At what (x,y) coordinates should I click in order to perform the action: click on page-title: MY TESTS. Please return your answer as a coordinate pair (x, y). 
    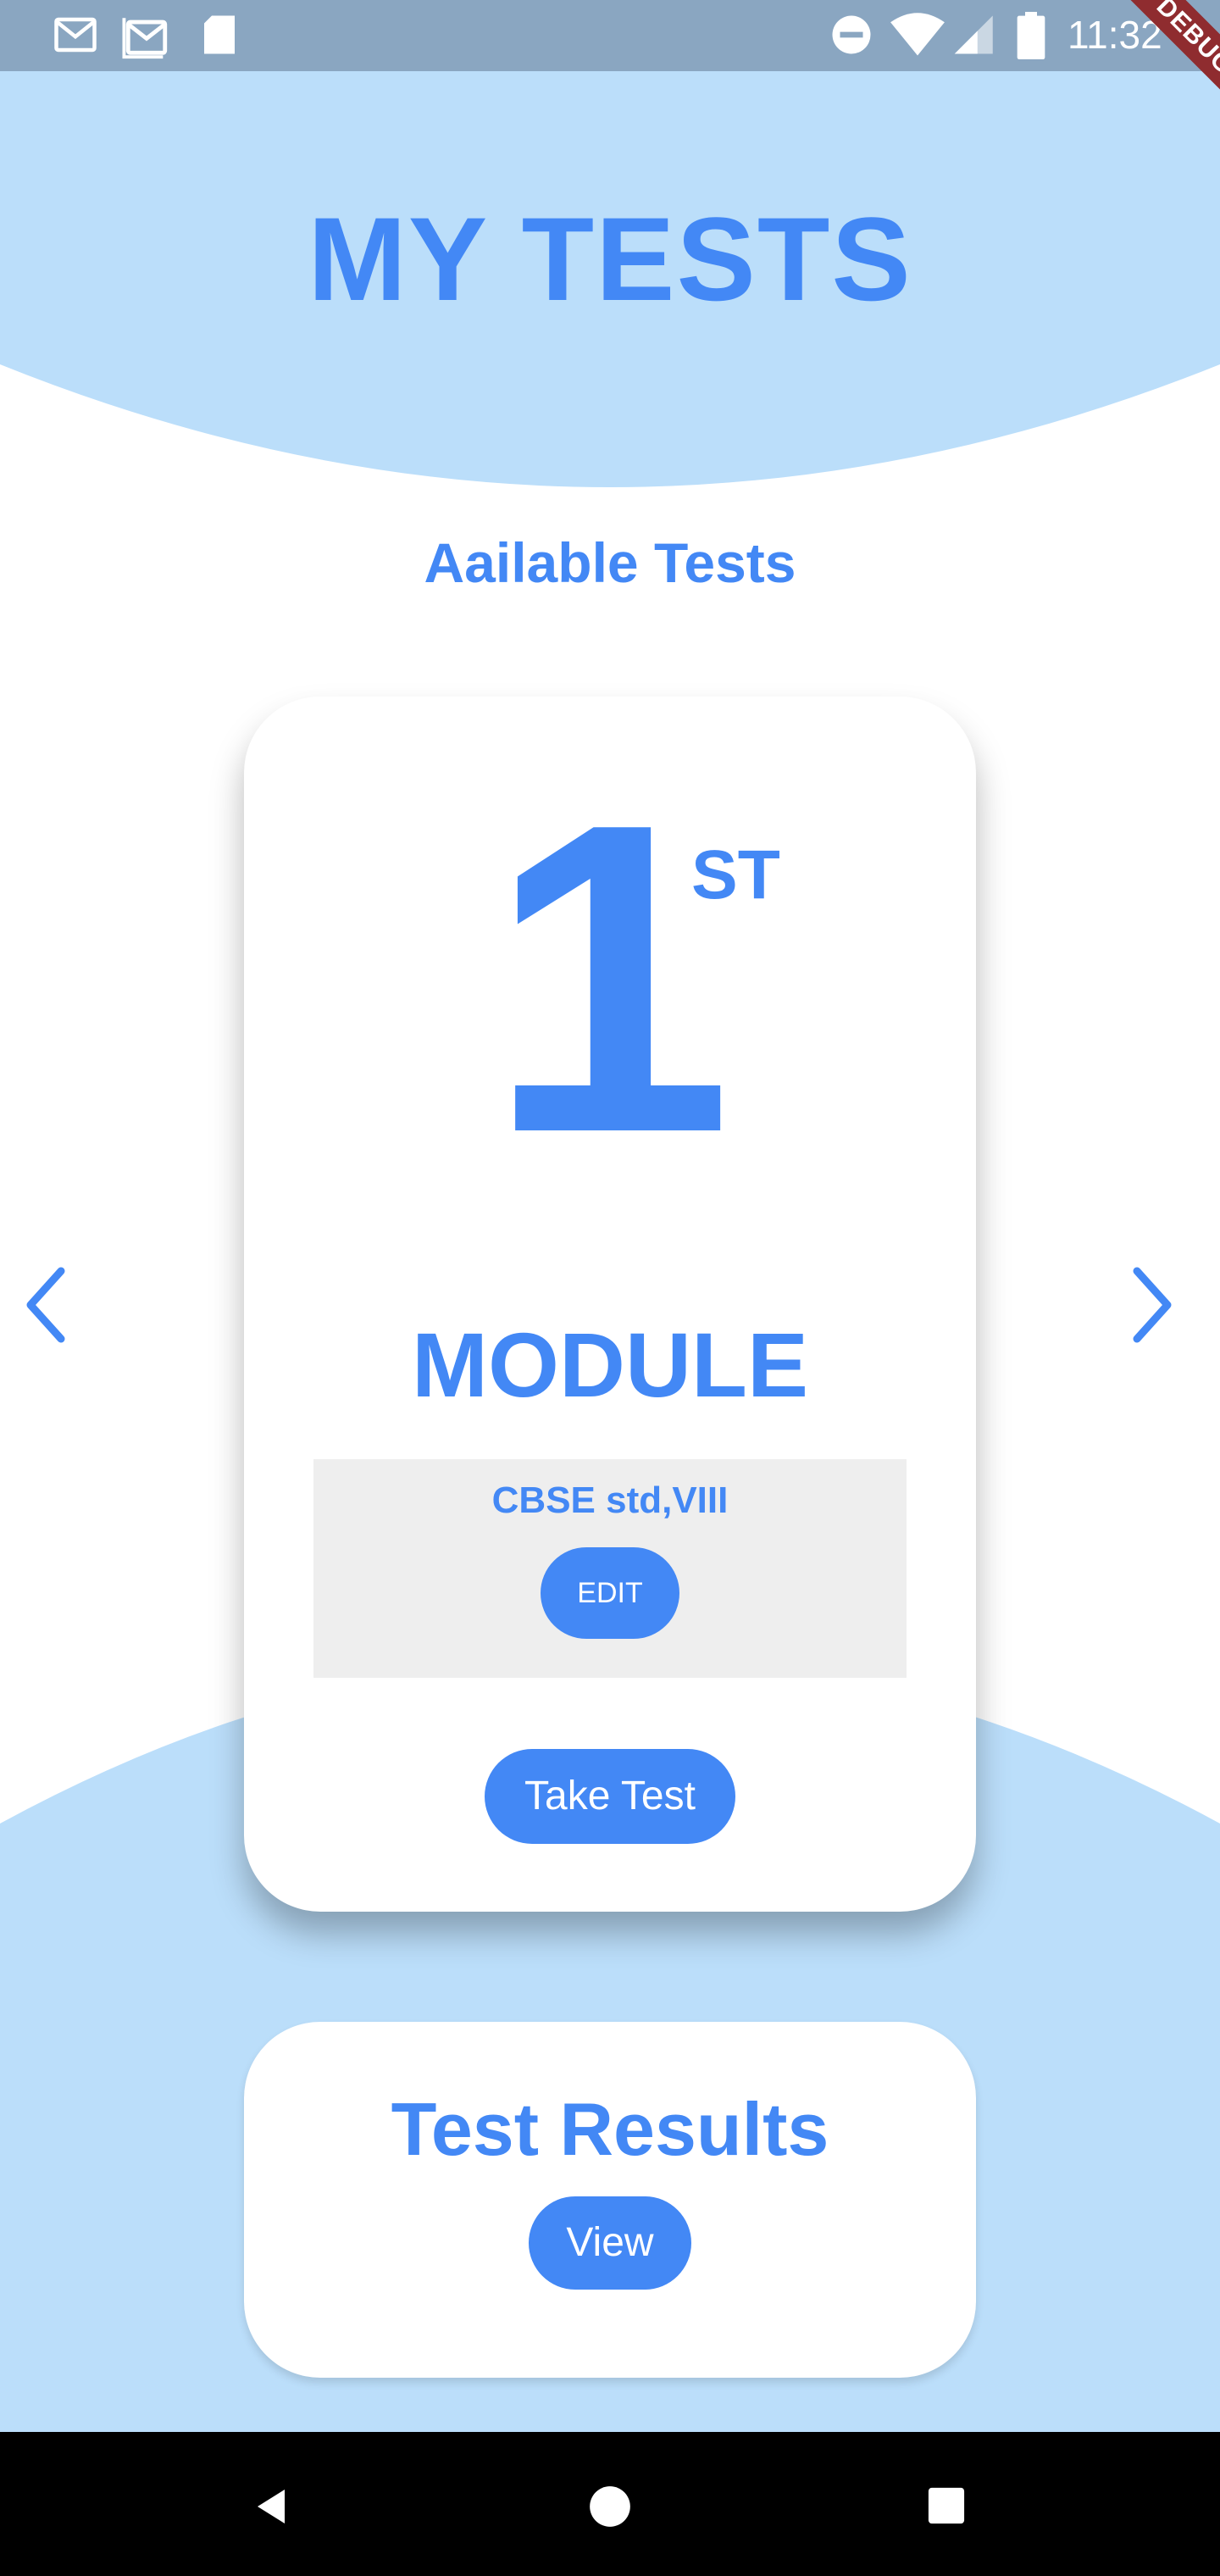
    Looking at the image, I should click on (610, 258).